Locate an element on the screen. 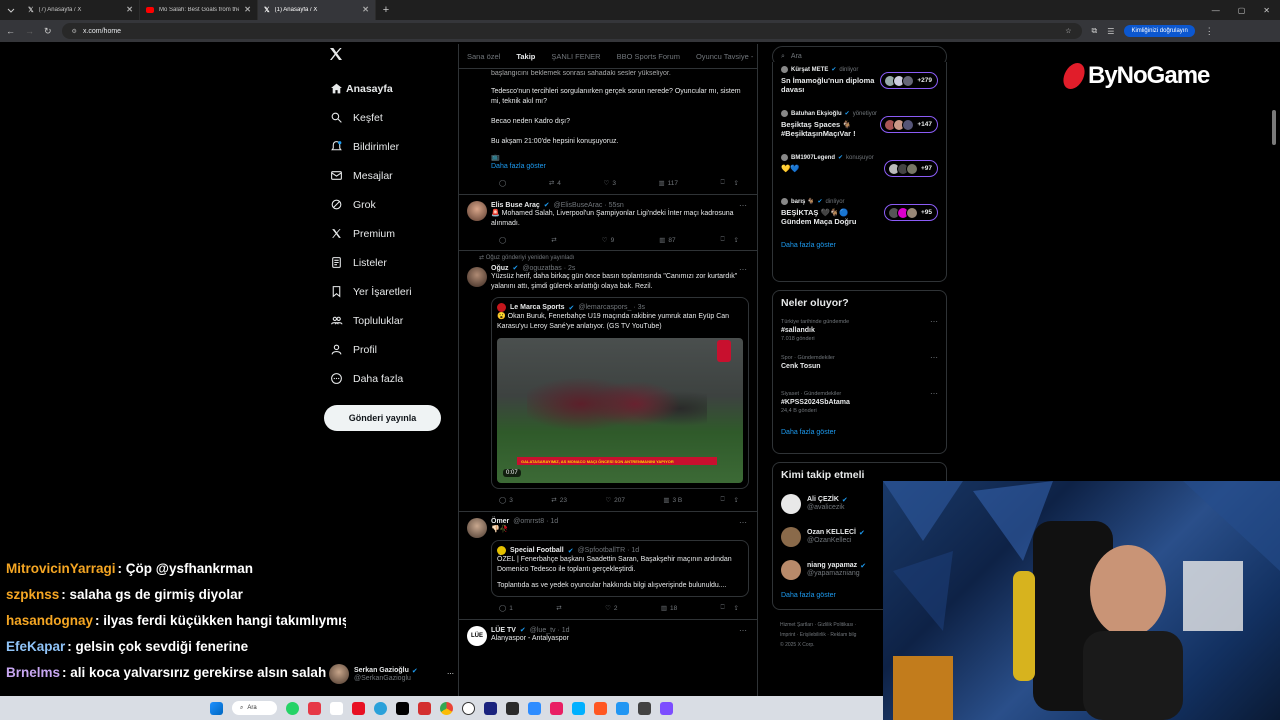 Image resolution: width=1280 pixels, height=720 pixels. spaces-show-more: Daha fazla göster is located at coordinates (859, 246).